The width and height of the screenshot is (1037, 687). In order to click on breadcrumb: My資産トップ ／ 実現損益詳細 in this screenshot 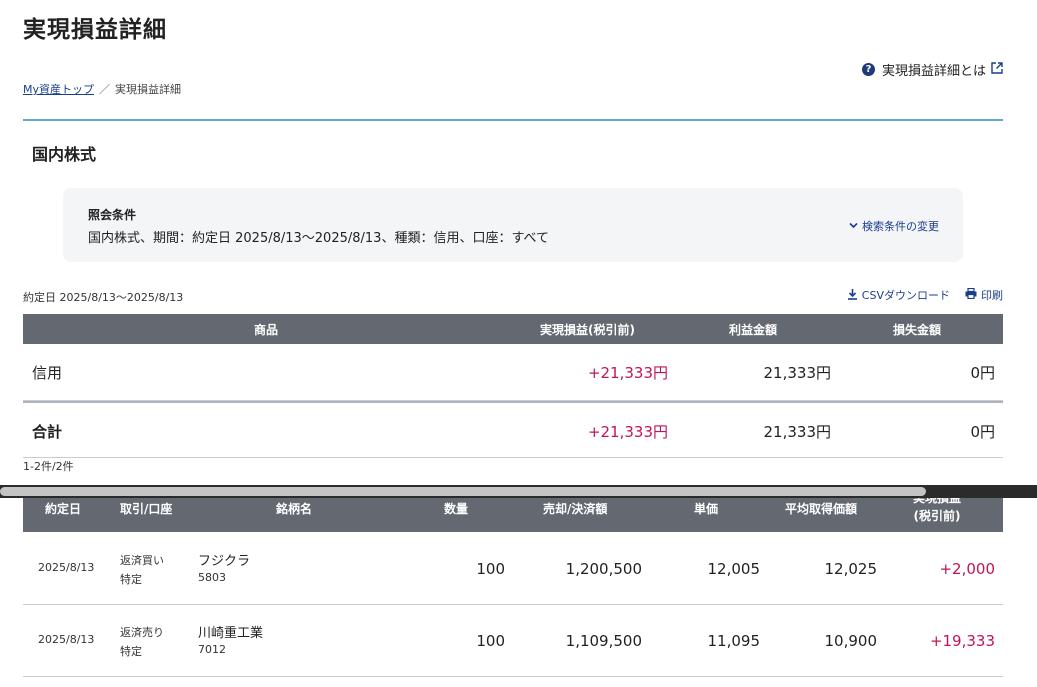, I will do `click(102, 89)`.